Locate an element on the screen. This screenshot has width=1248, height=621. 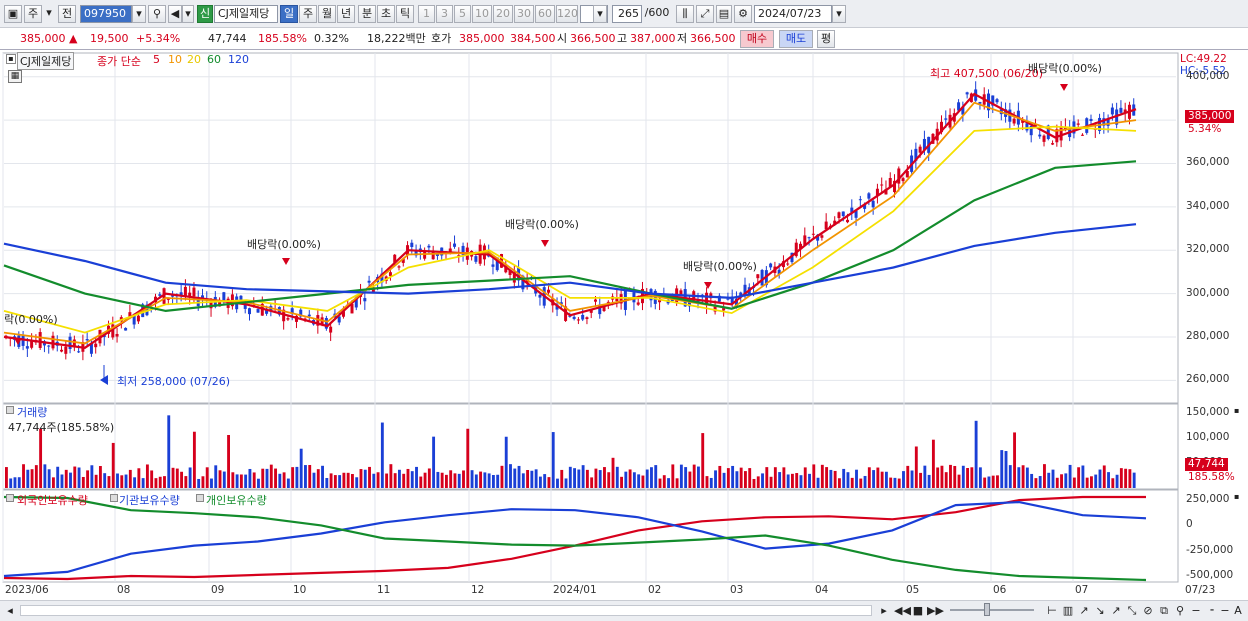
dividend-annotation-mar: 배당락(0.00%) is located at coordinates (720, 266).